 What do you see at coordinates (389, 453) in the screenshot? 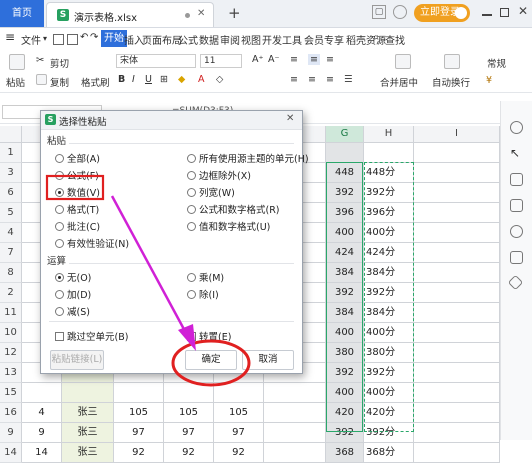
I see `cell-h: 368分` at bounding box center [389, 453].